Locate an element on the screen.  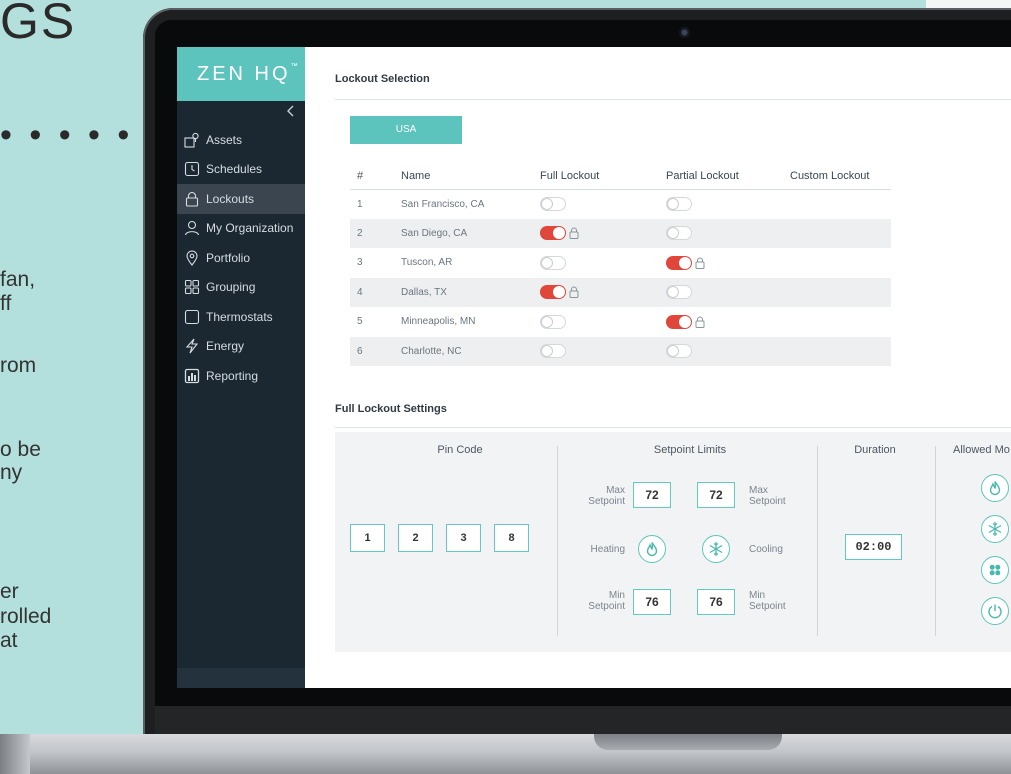
column-divider is located at coordinates (557, 541).